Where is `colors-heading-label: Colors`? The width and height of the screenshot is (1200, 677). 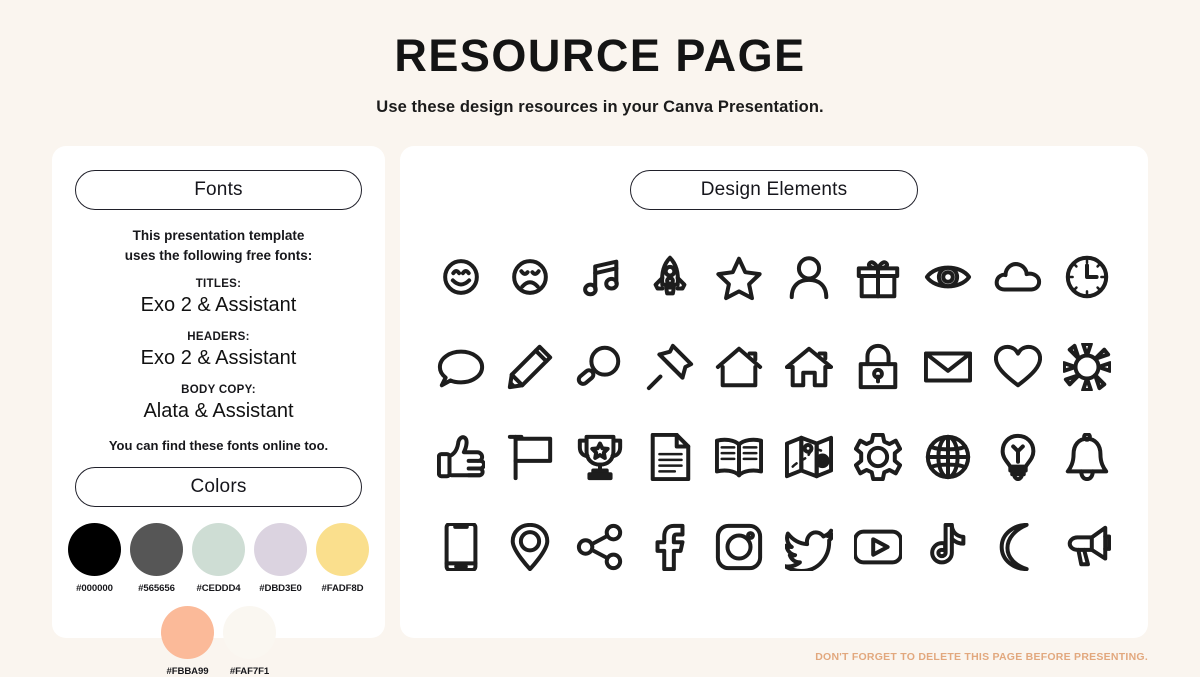 colors-heading-label: Colors is located at coordinates (218, 486).